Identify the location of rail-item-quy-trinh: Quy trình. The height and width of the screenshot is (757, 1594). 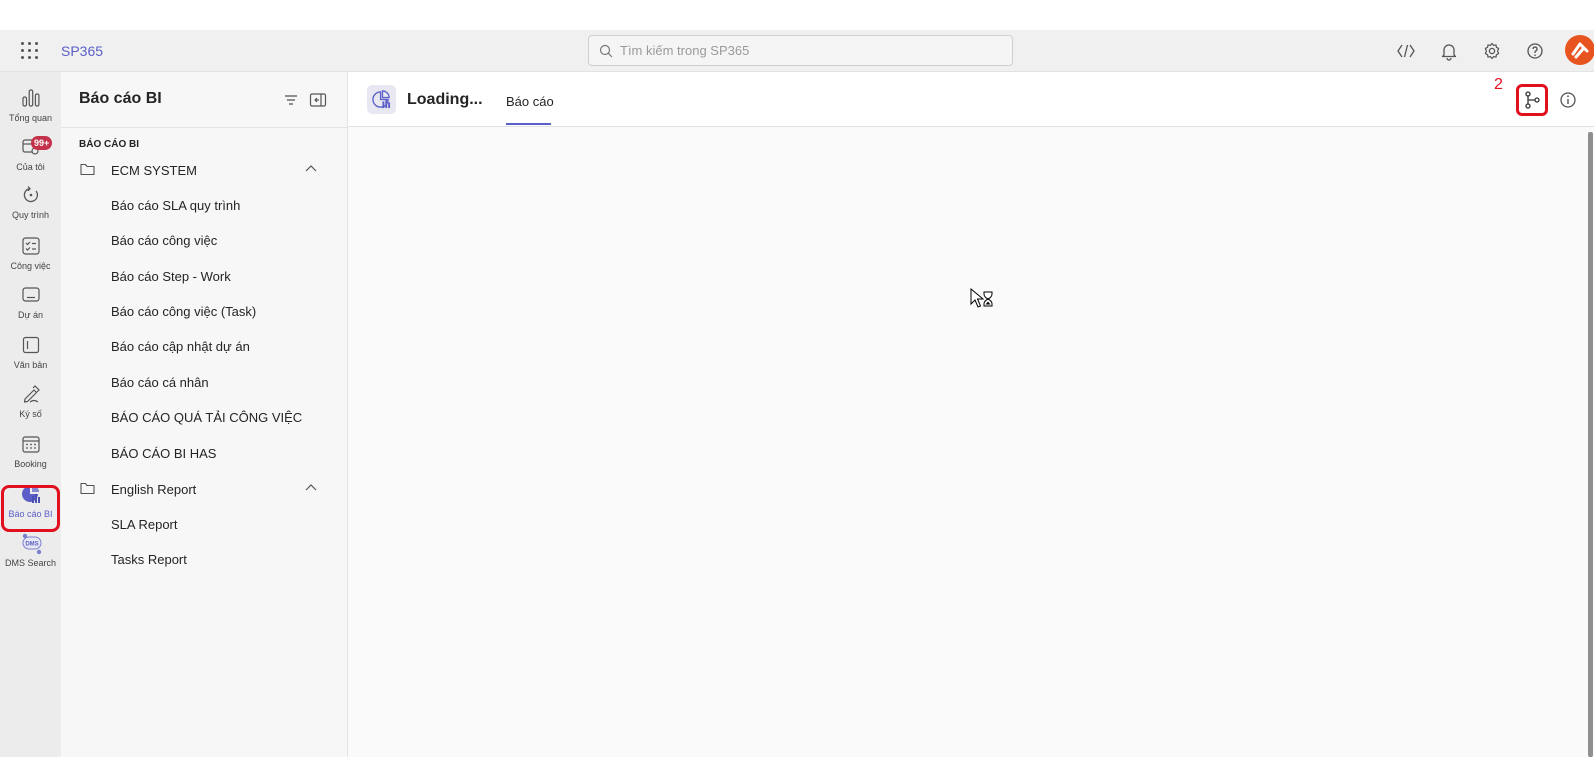
(30, 207).